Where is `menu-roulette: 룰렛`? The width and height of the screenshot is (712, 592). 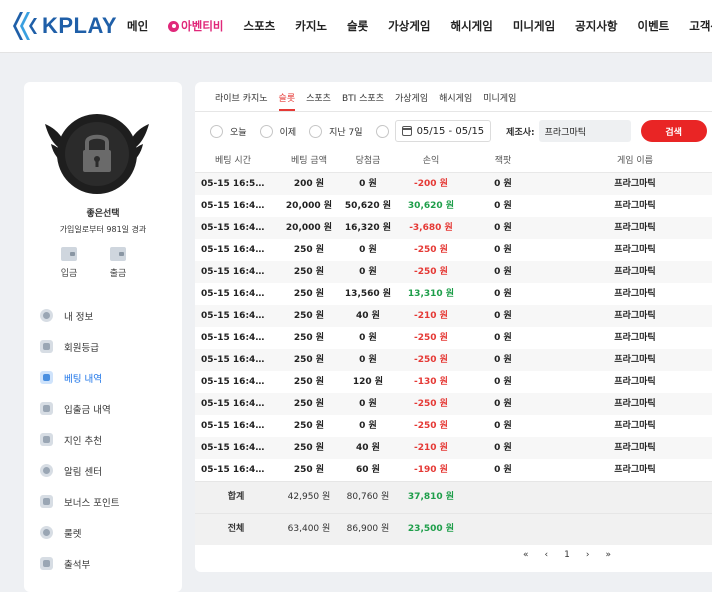
menu-roulette: 룰렛 is located at coordinates (79, 532).